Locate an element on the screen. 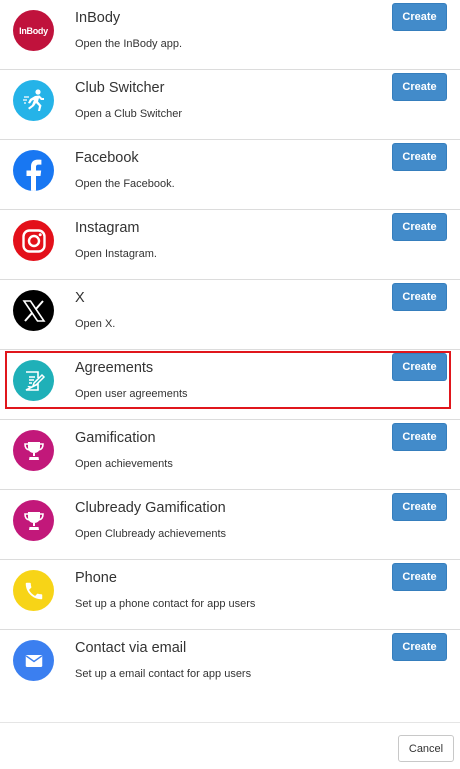 This screenshot has height=769, width=460. create-button-phone: Create is located at coordinates (419, 577).